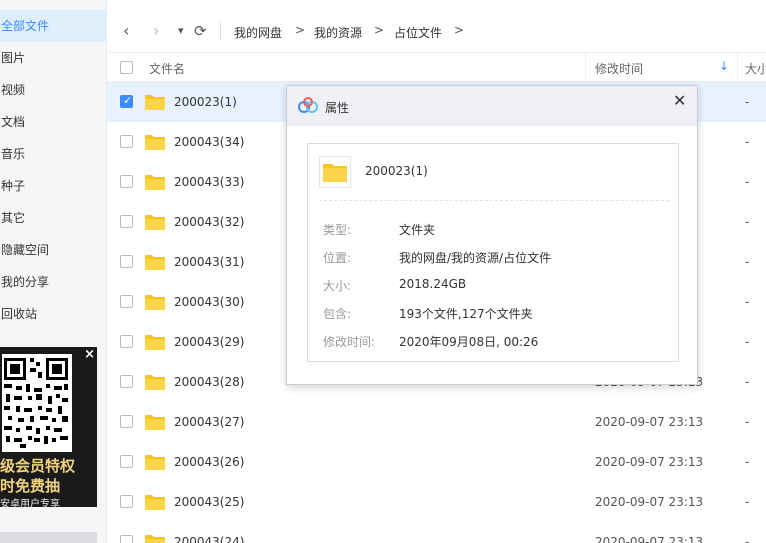 This screenshot has height=543, width=766. I want to click on prop-label-modified: 修改时间:, so click(349, 342).